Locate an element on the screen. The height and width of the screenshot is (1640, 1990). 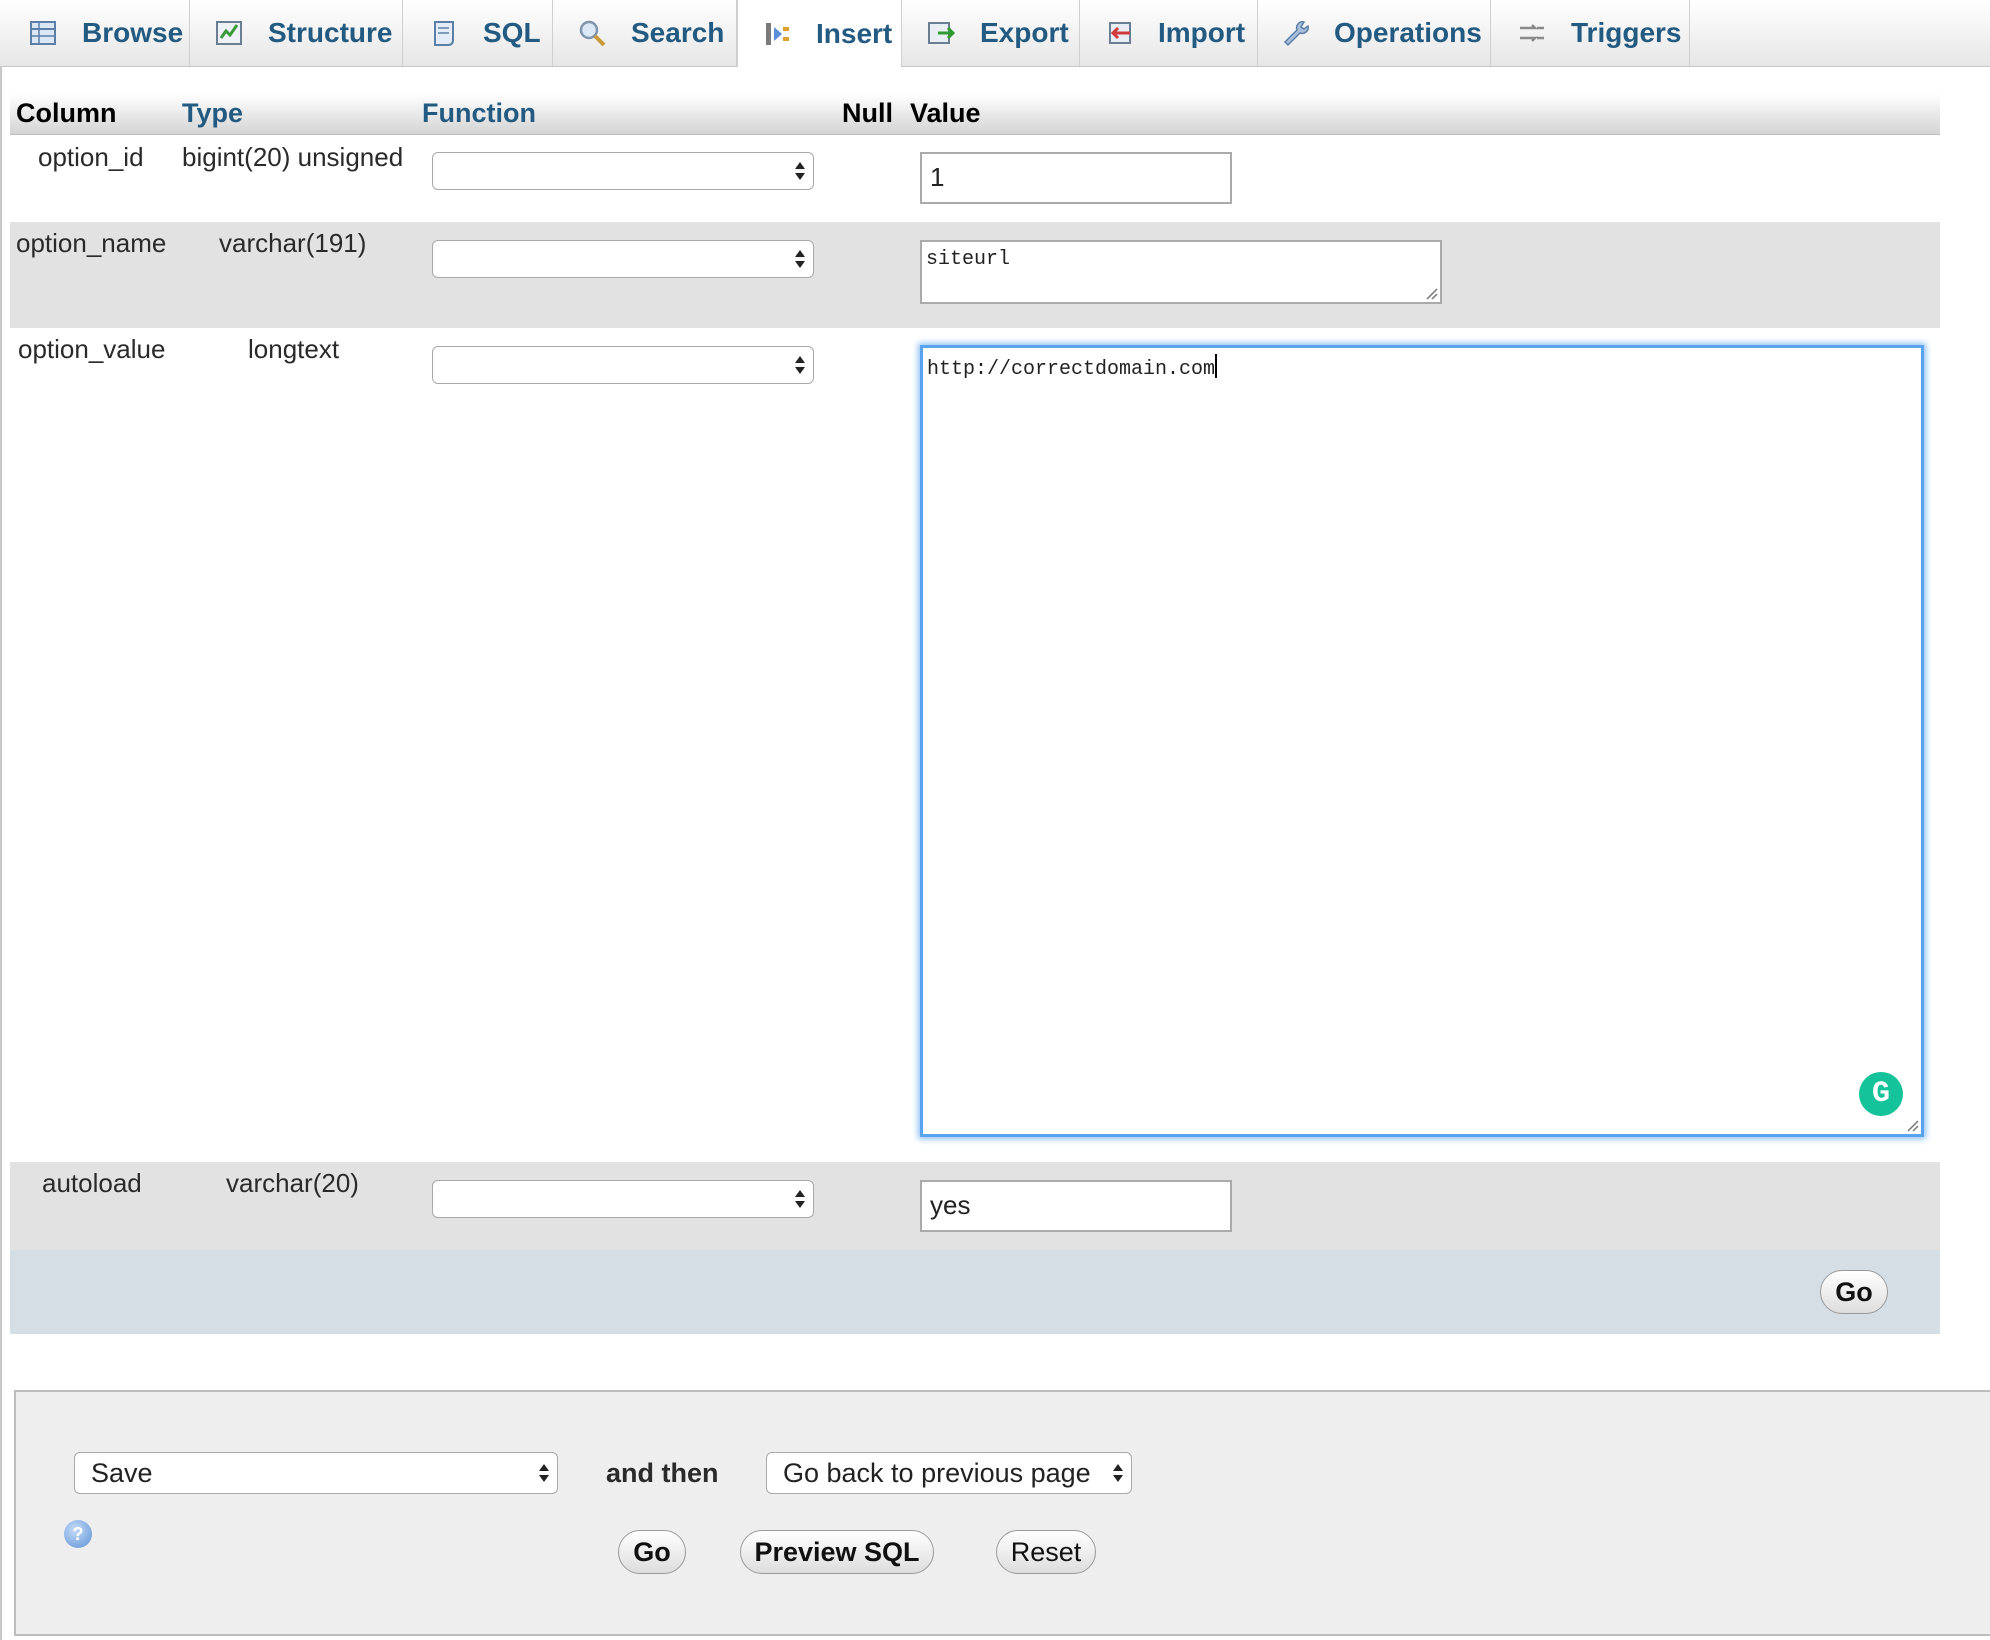
column-name: option_id is located at coordinates (91, 157).